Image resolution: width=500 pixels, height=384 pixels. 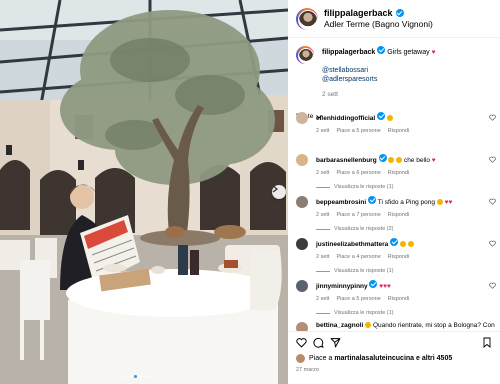 I want to click on commenter-username: jinnyminnypinny, so click(x=342, y=286).